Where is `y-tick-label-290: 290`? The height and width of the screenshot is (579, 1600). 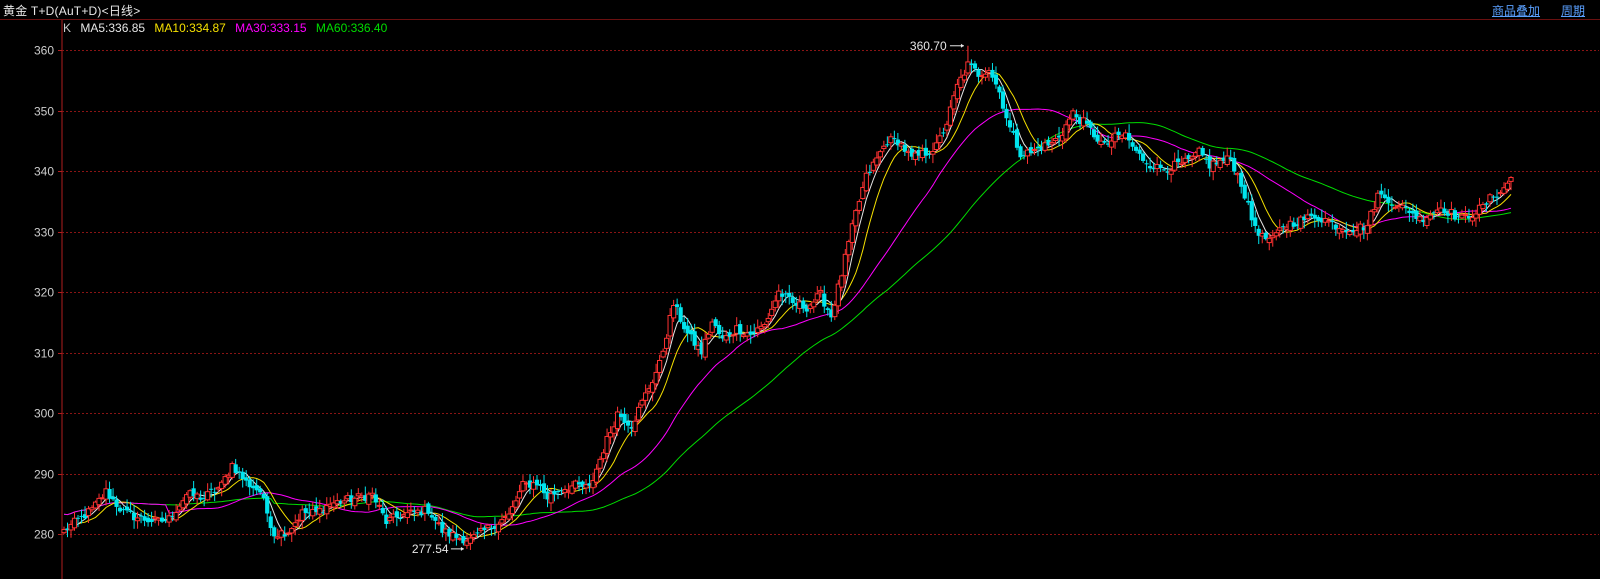 y-tick-label-290: 290 is located at coordinates (44, 475).